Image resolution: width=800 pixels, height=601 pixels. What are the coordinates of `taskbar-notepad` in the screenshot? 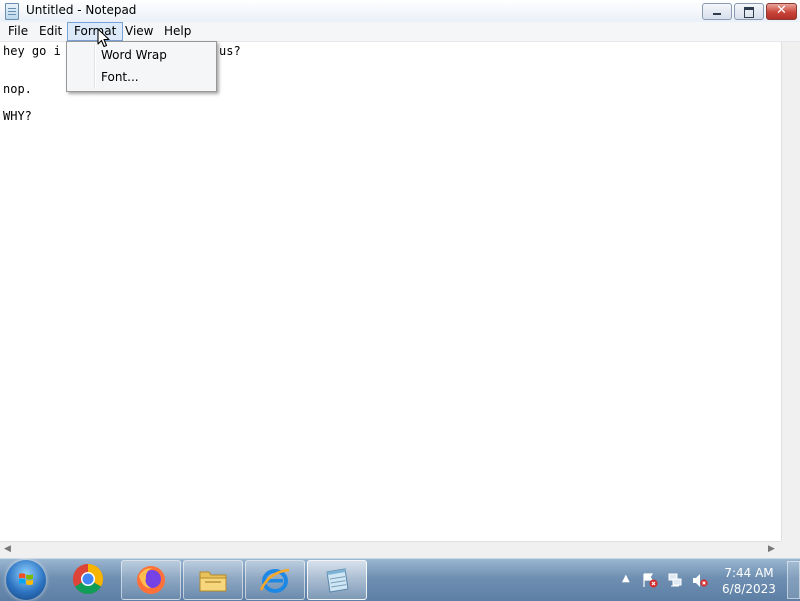 It's located at (337, 580).